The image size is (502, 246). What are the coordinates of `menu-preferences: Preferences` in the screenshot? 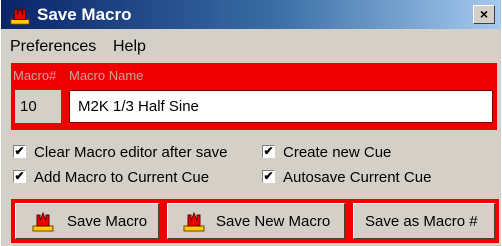 It's located at (53, 47).